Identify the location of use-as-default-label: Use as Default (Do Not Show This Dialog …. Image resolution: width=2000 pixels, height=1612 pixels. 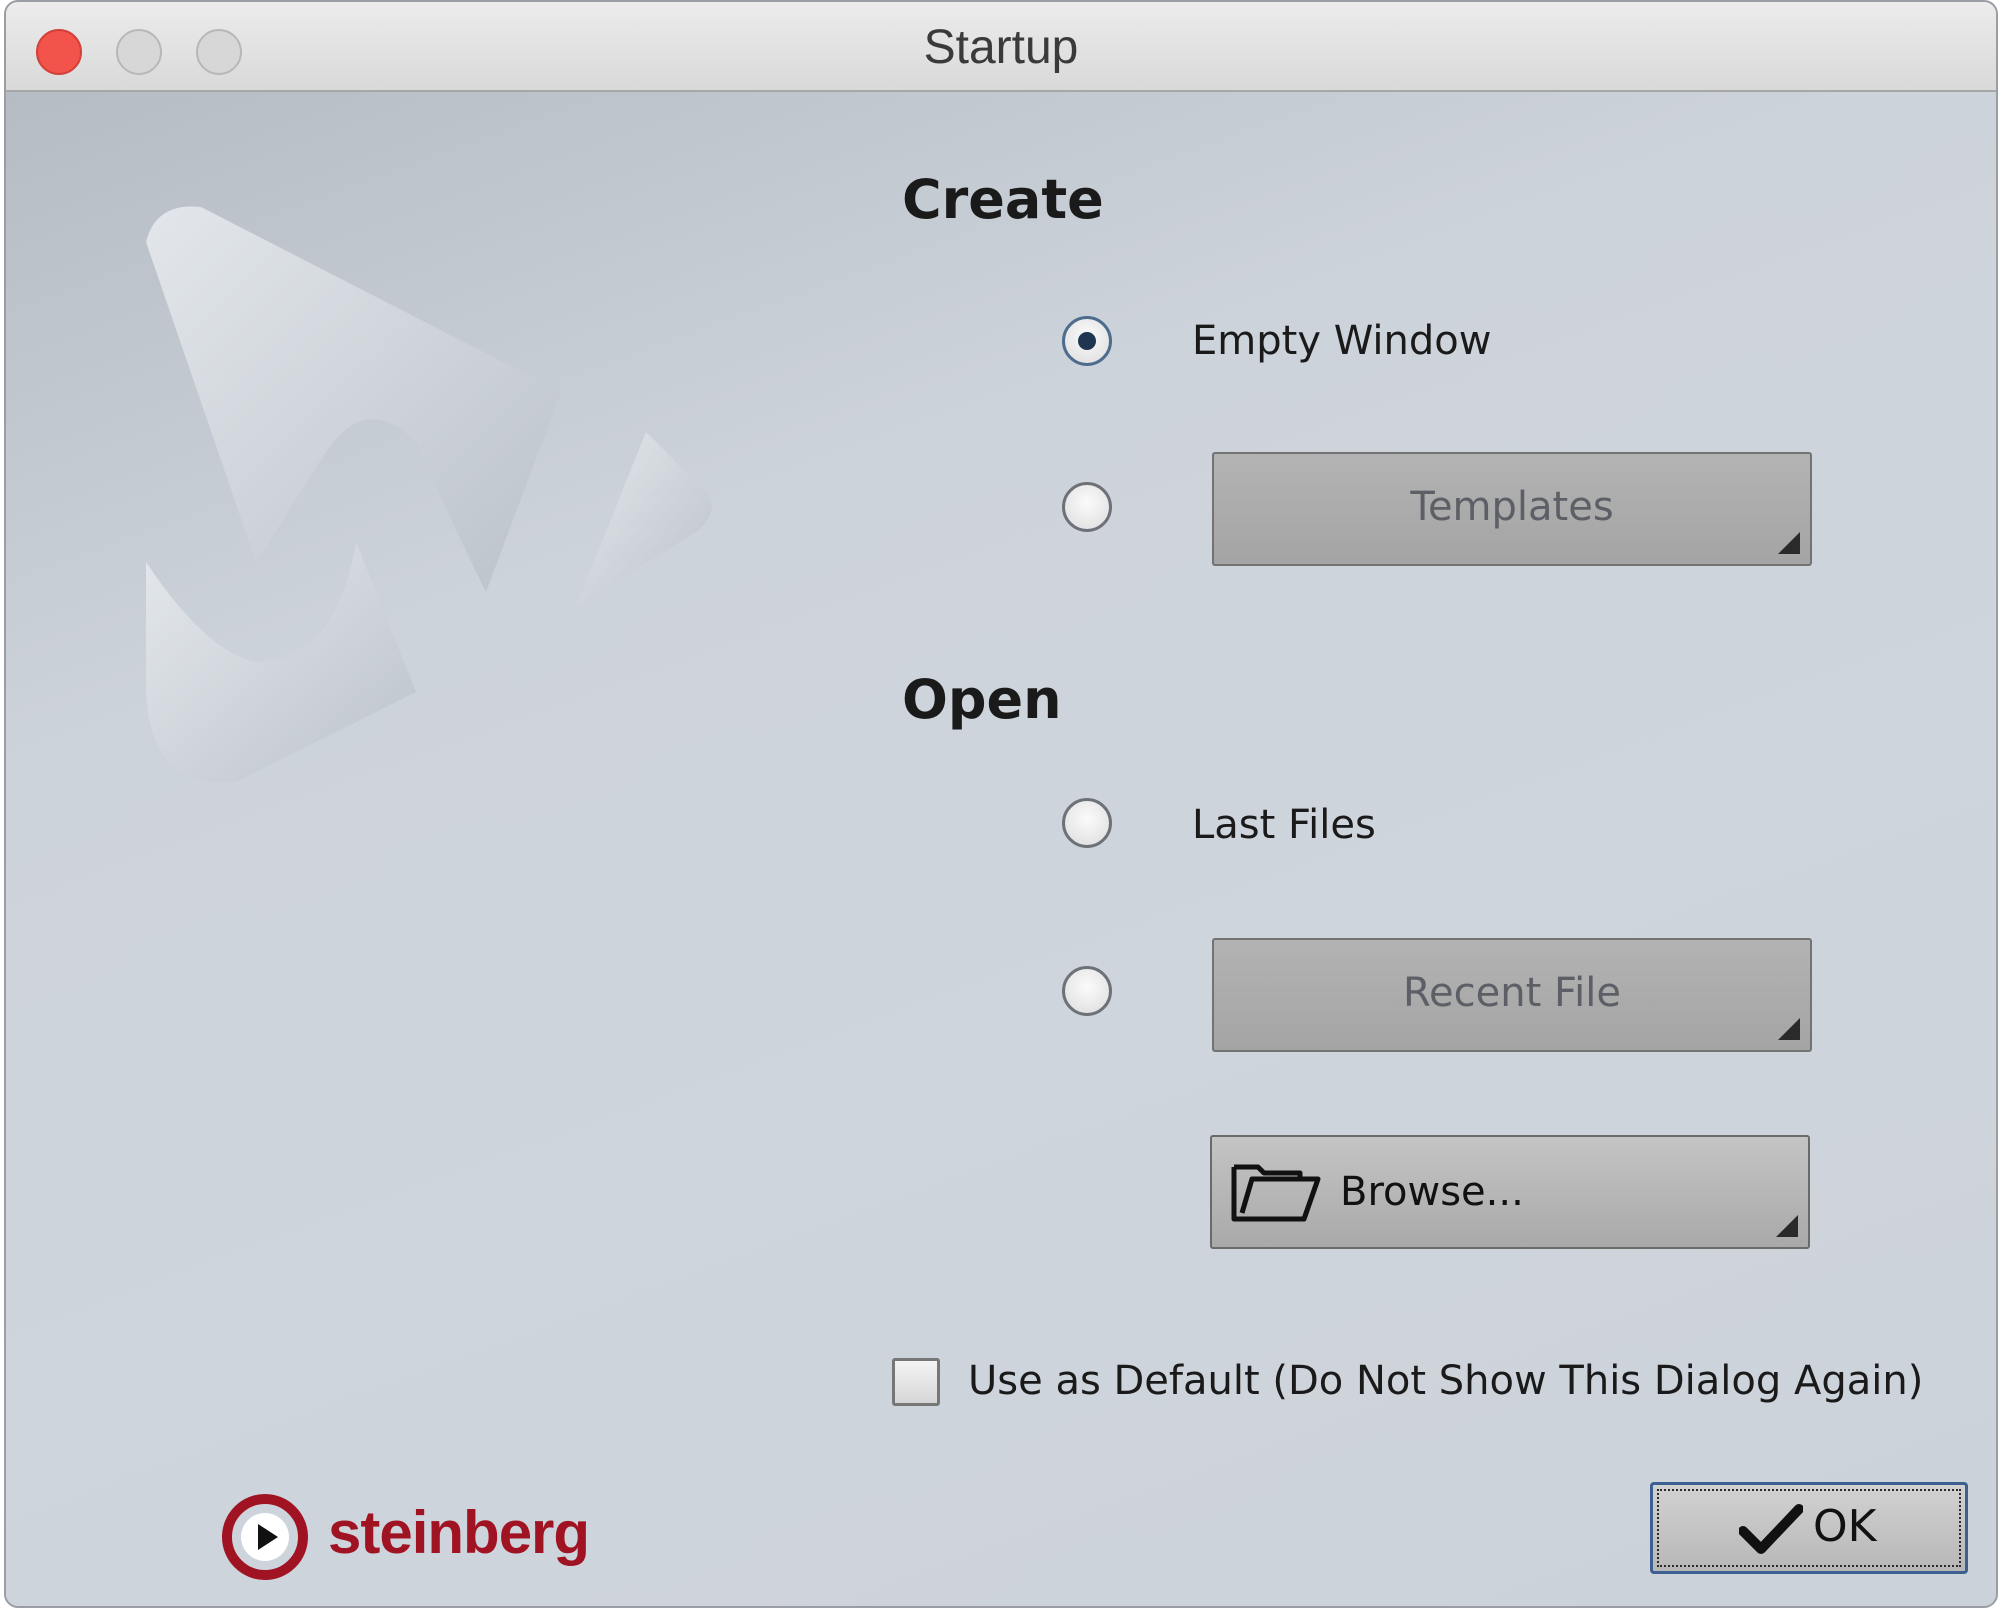
(1445, 1381).